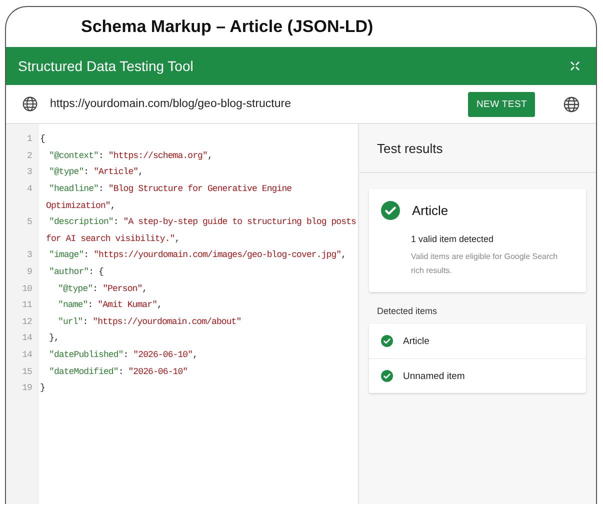  What do you see at coordinates (42, 139) in the screenshot?
I see `code-line: {` at bounding box center [42, 139].